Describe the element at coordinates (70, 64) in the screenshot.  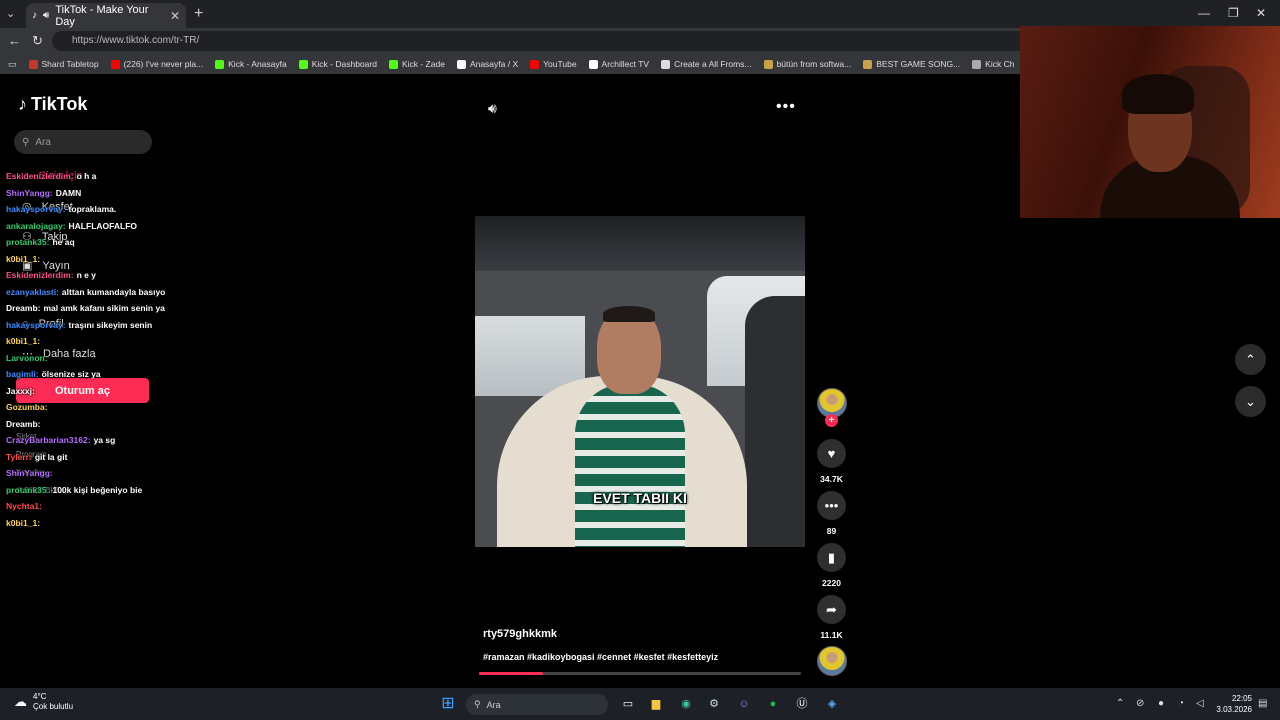
I see `bookmark-label: Shard Tabletop` at that location.